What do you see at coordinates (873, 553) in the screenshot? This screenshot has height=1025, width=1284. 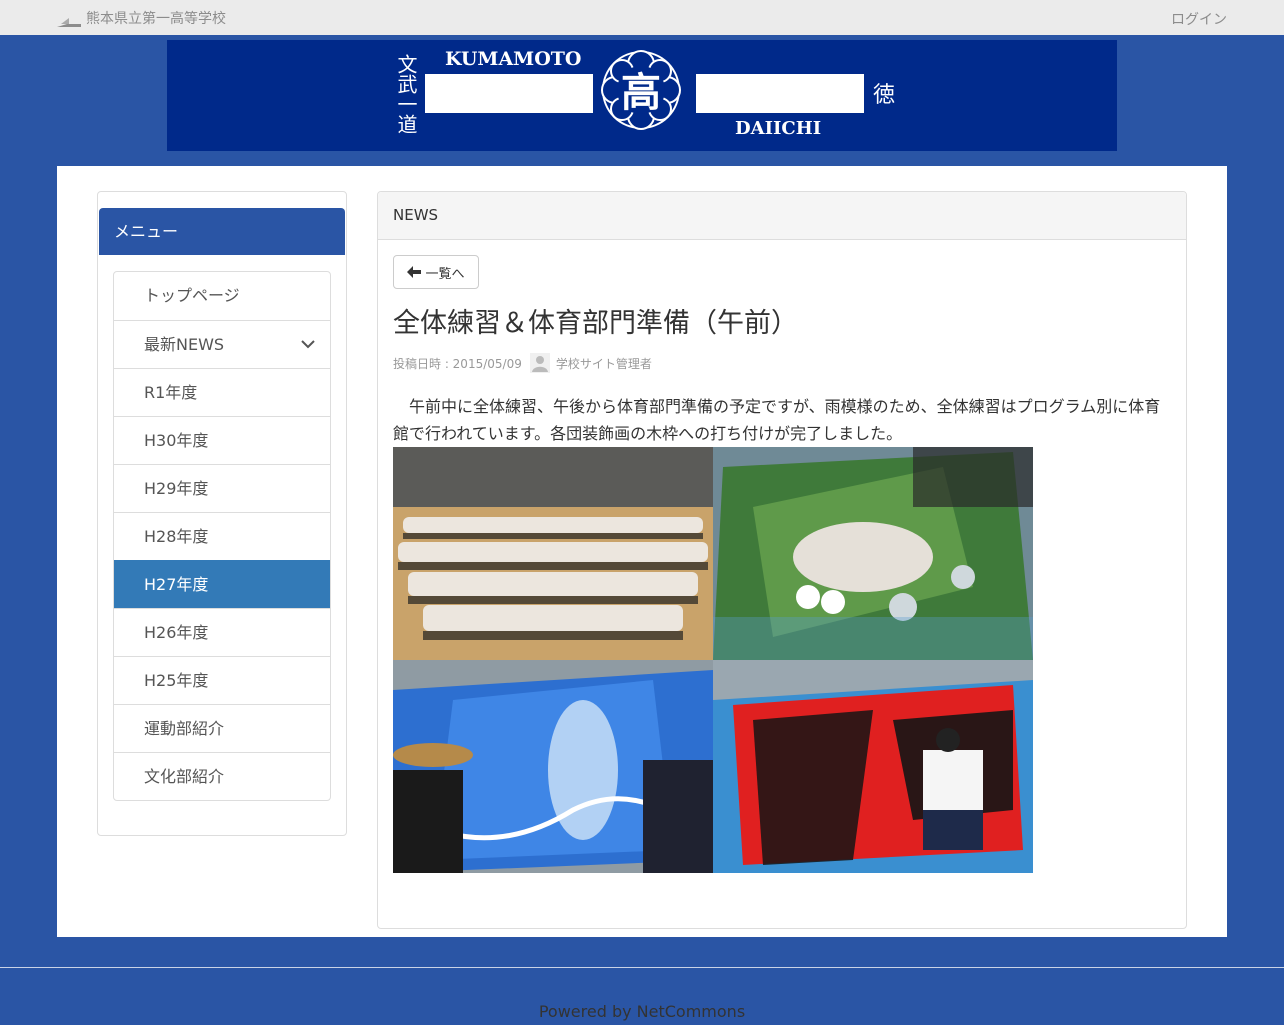 I see `photo-green-painting` at bounding box center [873, 553].